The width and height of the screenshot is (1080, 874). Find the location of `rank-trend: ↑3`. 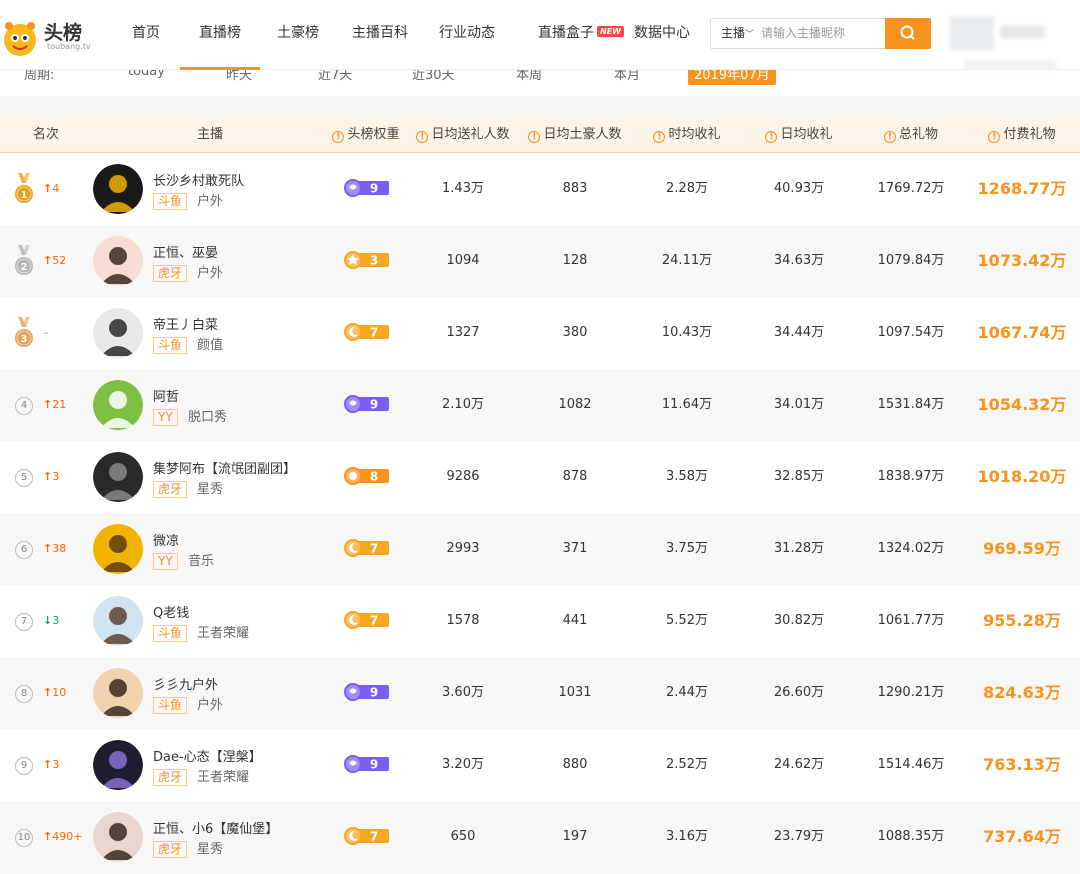

rank-trend: ↑3 is located at coordinates (51, 765).